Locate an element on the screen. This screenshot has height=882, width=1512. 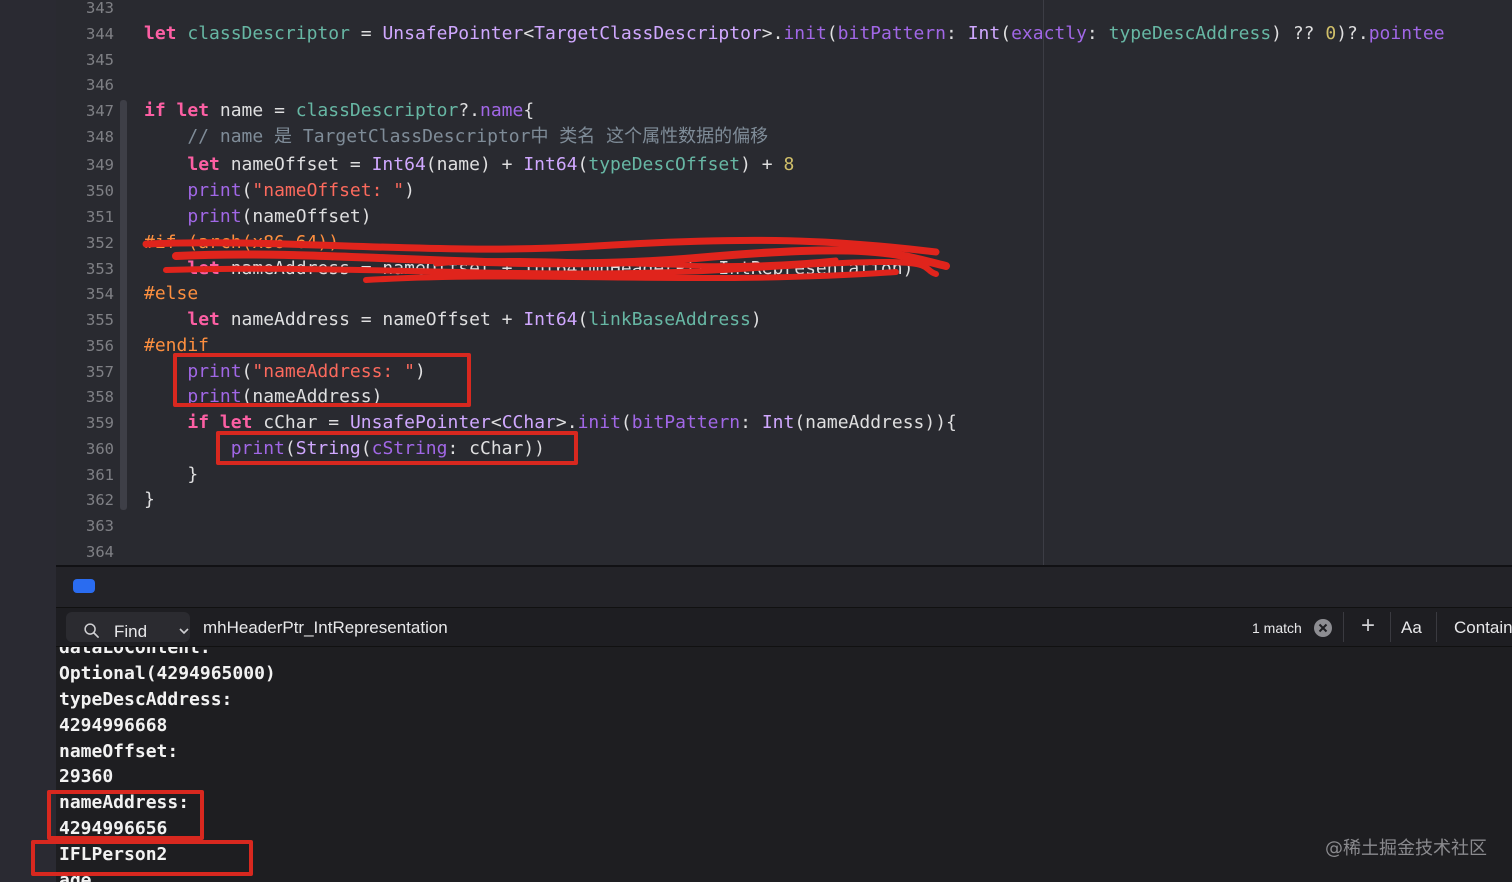
code-token: linkBaseAddress is located at coordinates (669, 319).